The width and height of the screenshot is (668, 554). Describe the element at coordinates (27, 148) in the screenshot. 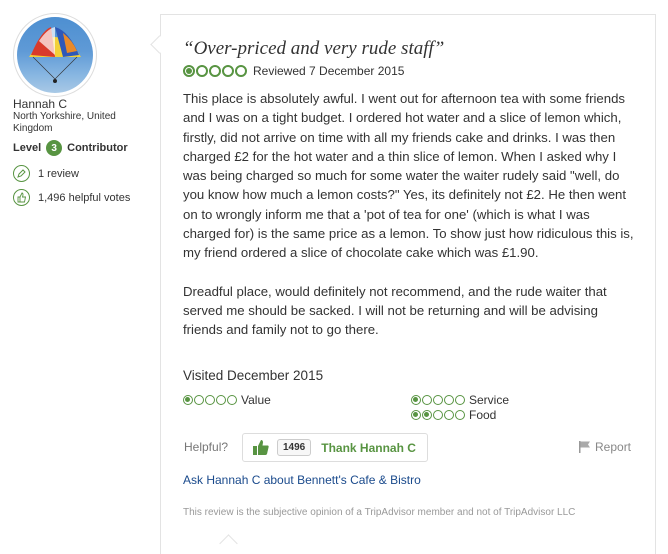

I see `level-prefix: Level` at that location.